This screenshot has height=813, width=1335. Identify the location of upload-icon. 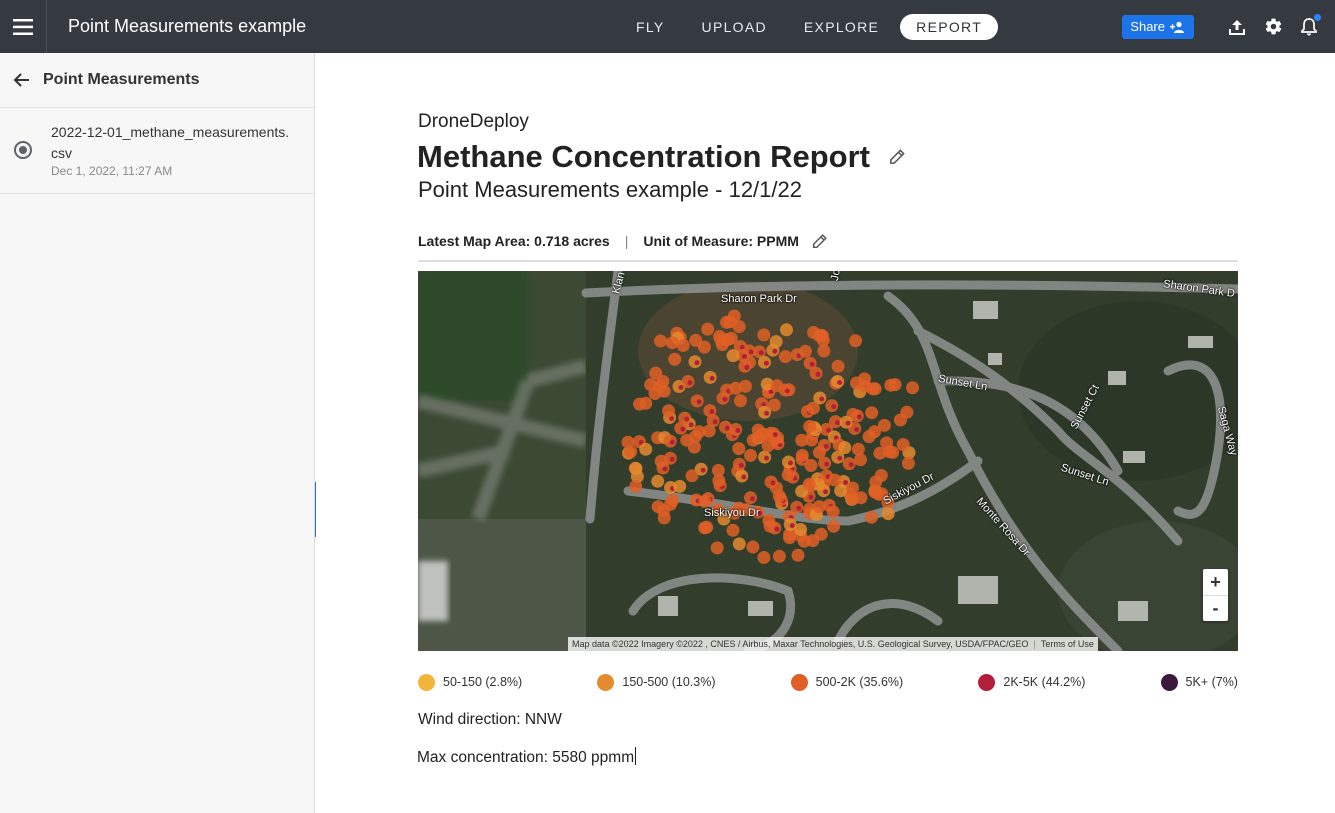
(1237, 27).